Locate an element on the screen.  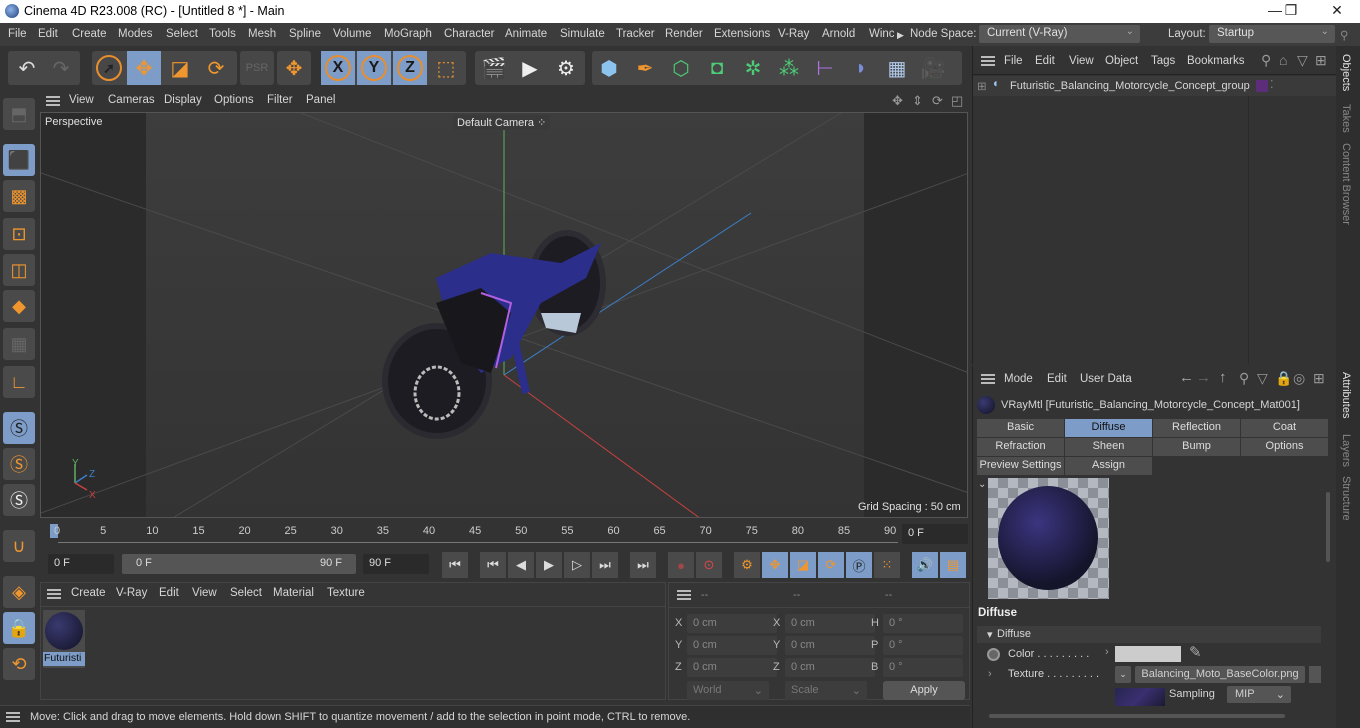
menu-mograph: MoGraph is located at coordinates (408, 34).